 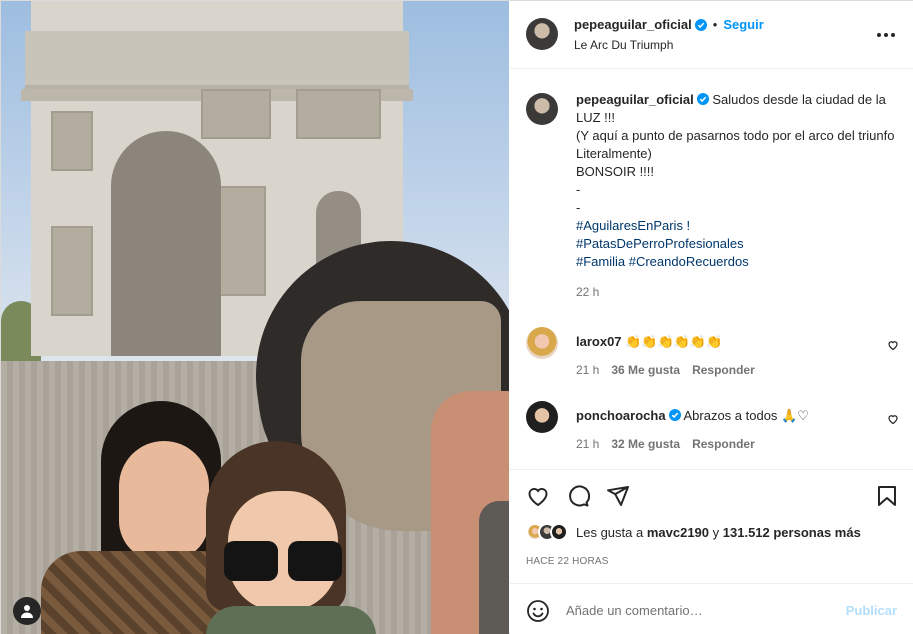 What do you see at coordinates (578, 496) in the screenshot?
I see `comment-bubble-icon` at bounding box center [578, 496].